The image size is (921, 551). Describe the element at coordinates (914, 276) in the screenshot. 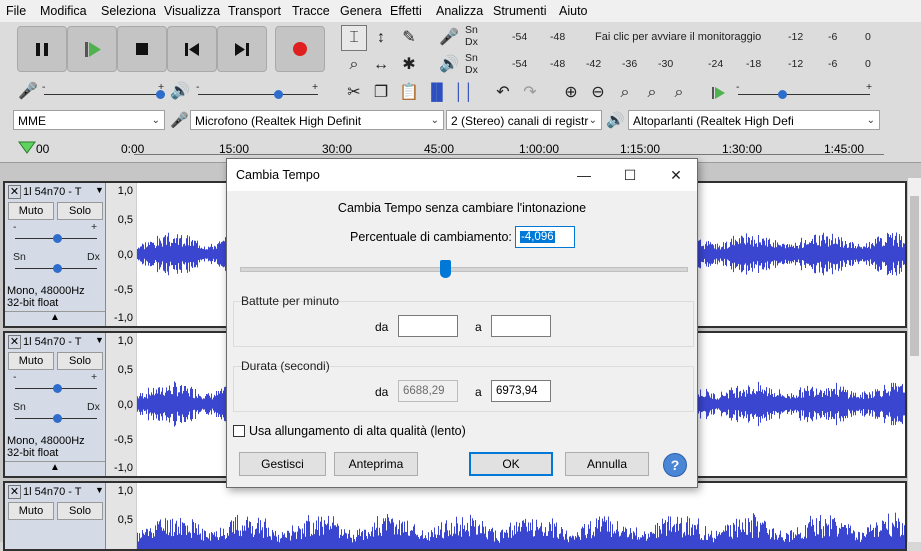

I see `scrollbar-thumb` at that location.